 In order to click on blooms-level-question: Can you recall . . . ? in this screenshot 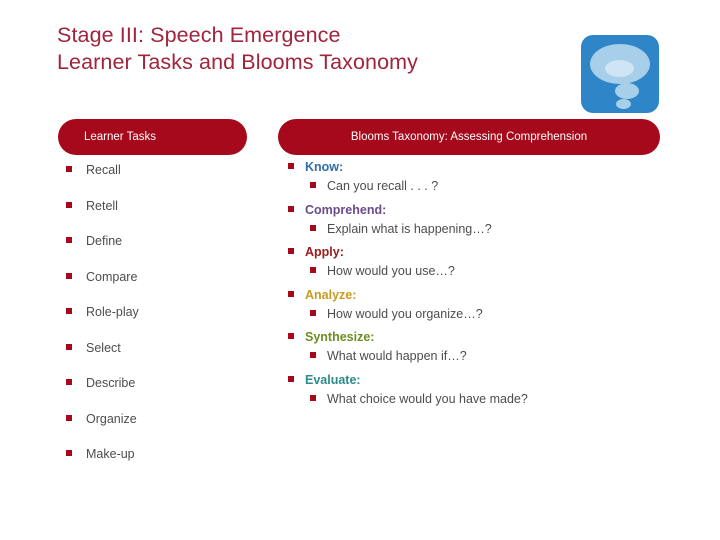, I will do `click(383, 186)`.